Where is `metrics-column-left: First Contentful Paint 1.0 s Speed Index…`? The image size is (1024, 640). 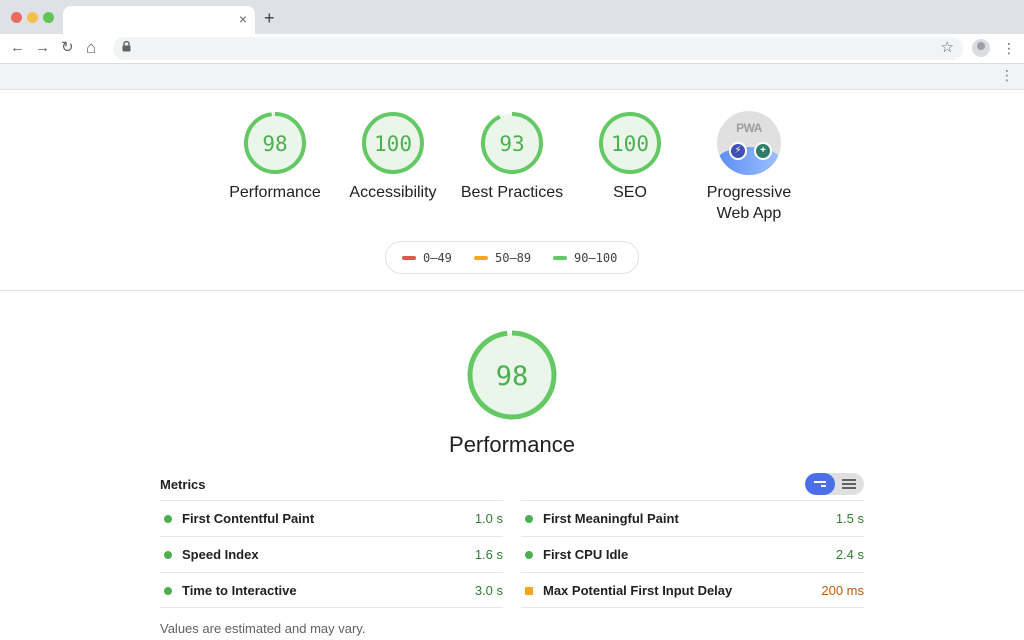
metrics-column-left: First Contentful Paint 1.0 s Speed Index… is located at coordinates (331, 554).